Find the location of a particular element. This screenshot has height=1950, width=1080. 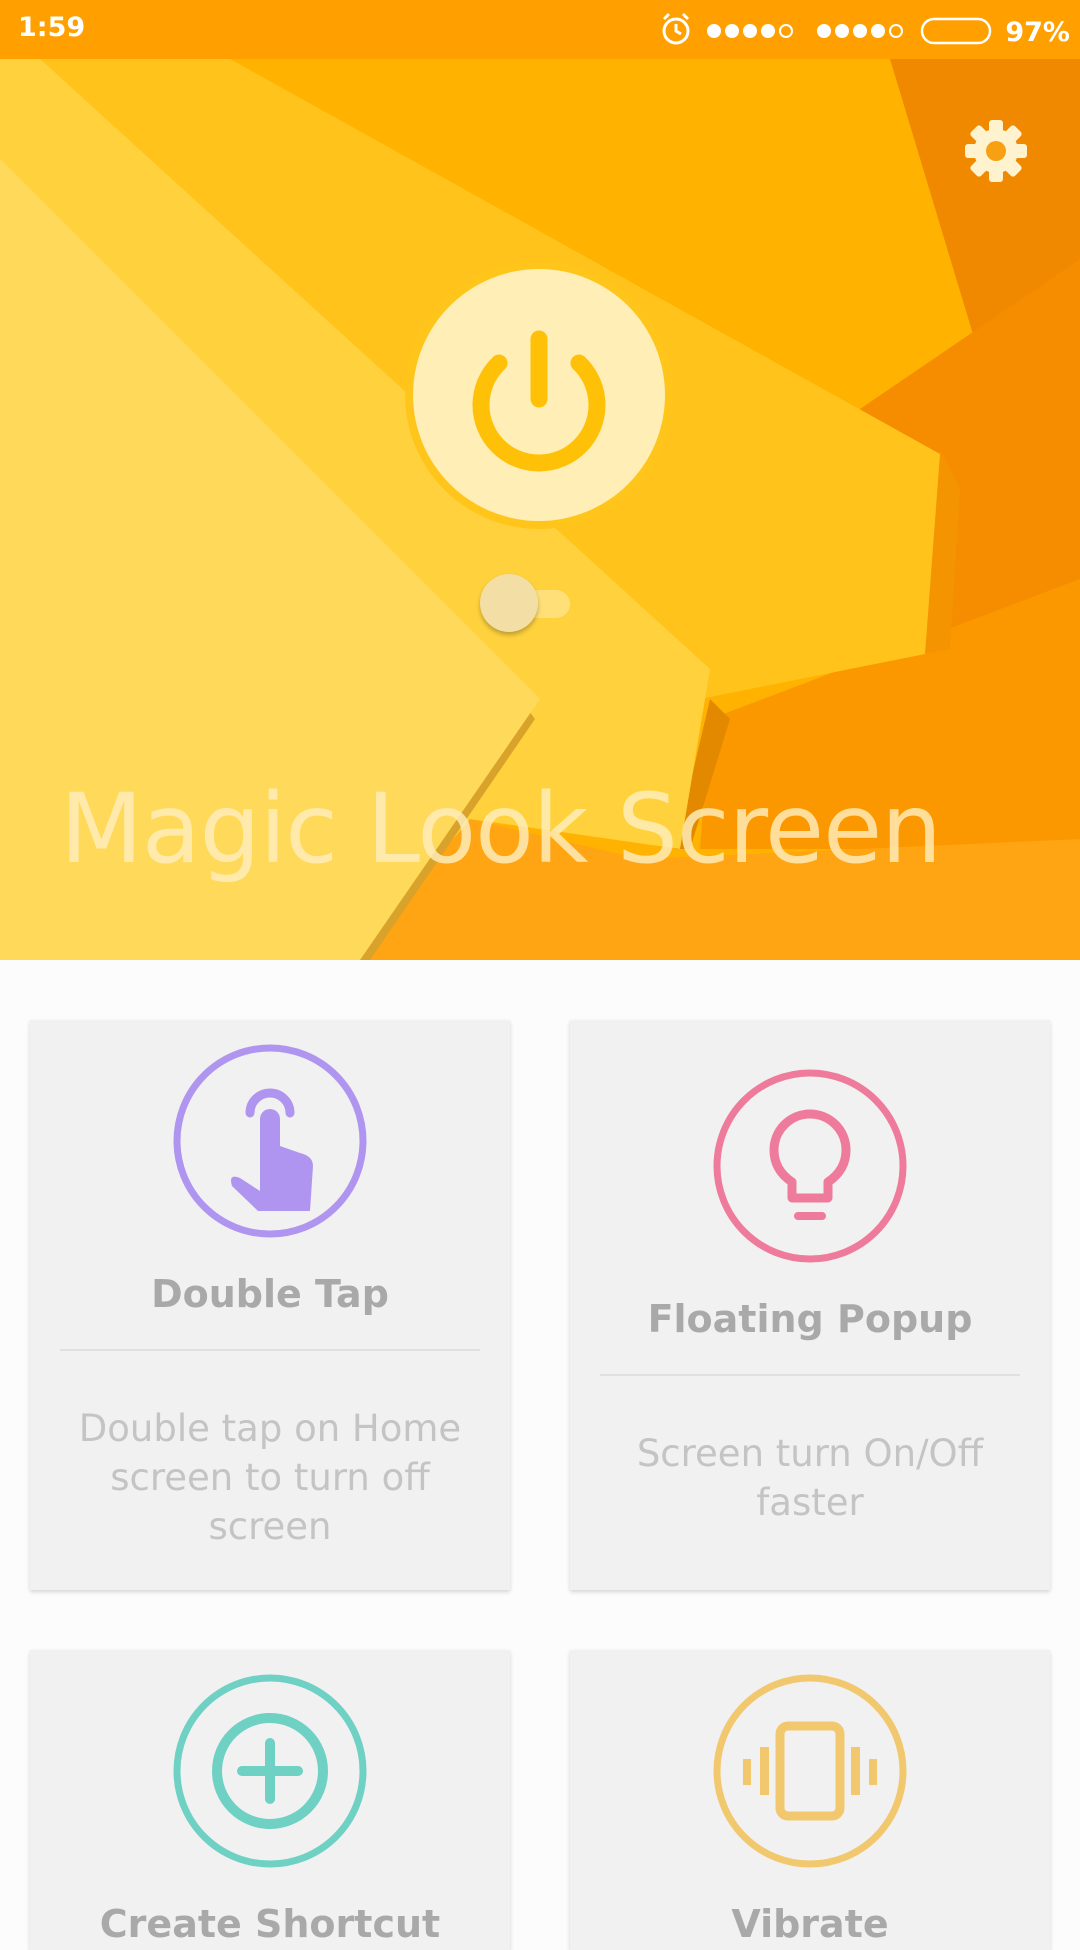

card-title: Create Shortcut is located at coordinates (270, 1924).